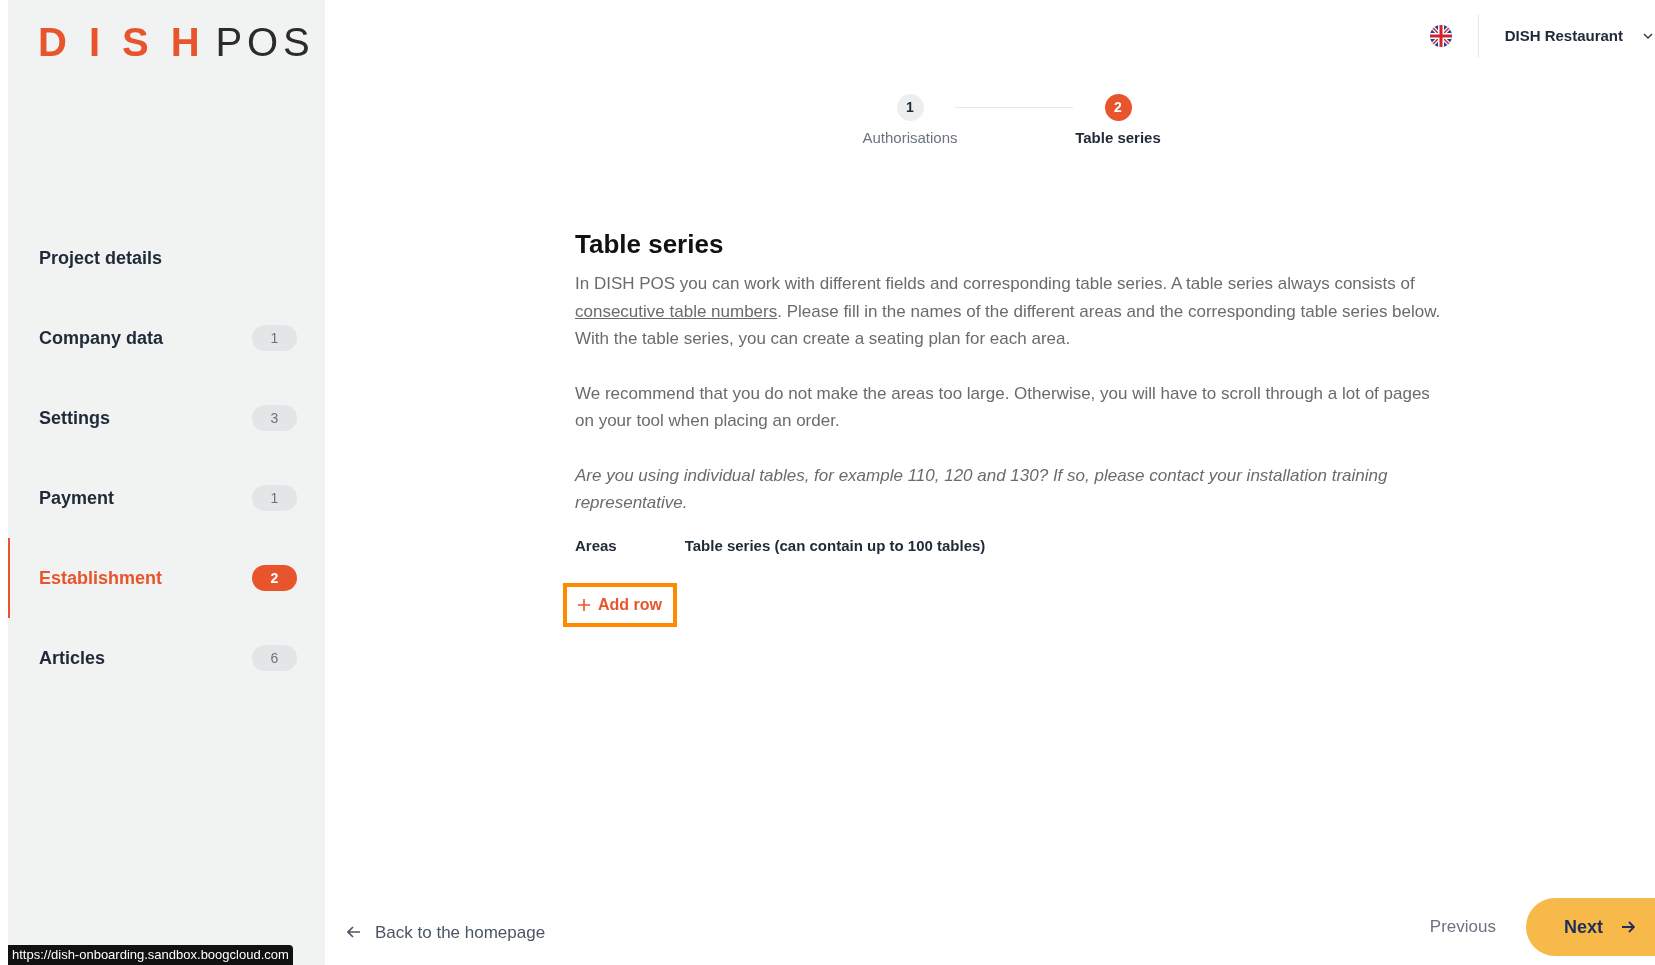  I want to click on note-paragraph: Are you using individual tables, for example 110, 120 and 130? If so, please contact your installation training representative., so click(982, 489).